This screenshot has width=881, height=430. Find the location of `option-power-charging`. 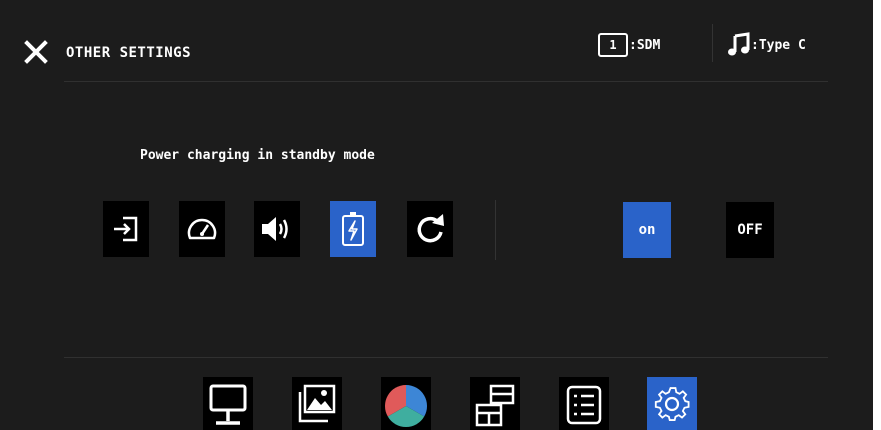

option-power-charging is located at coordinates (353, 229).